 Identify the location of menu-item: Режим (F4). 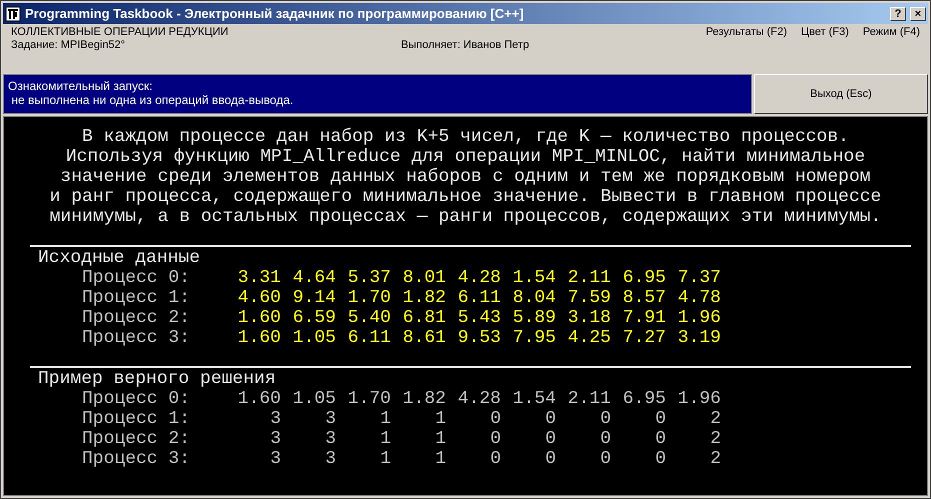
(891, 32).